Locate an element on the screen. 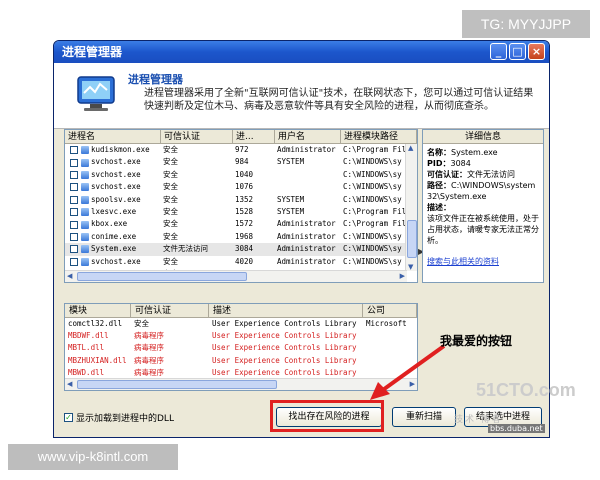 The width and height of the screenshot is (600, 480). process-pid: 972 is located at coordinates (242, 149).